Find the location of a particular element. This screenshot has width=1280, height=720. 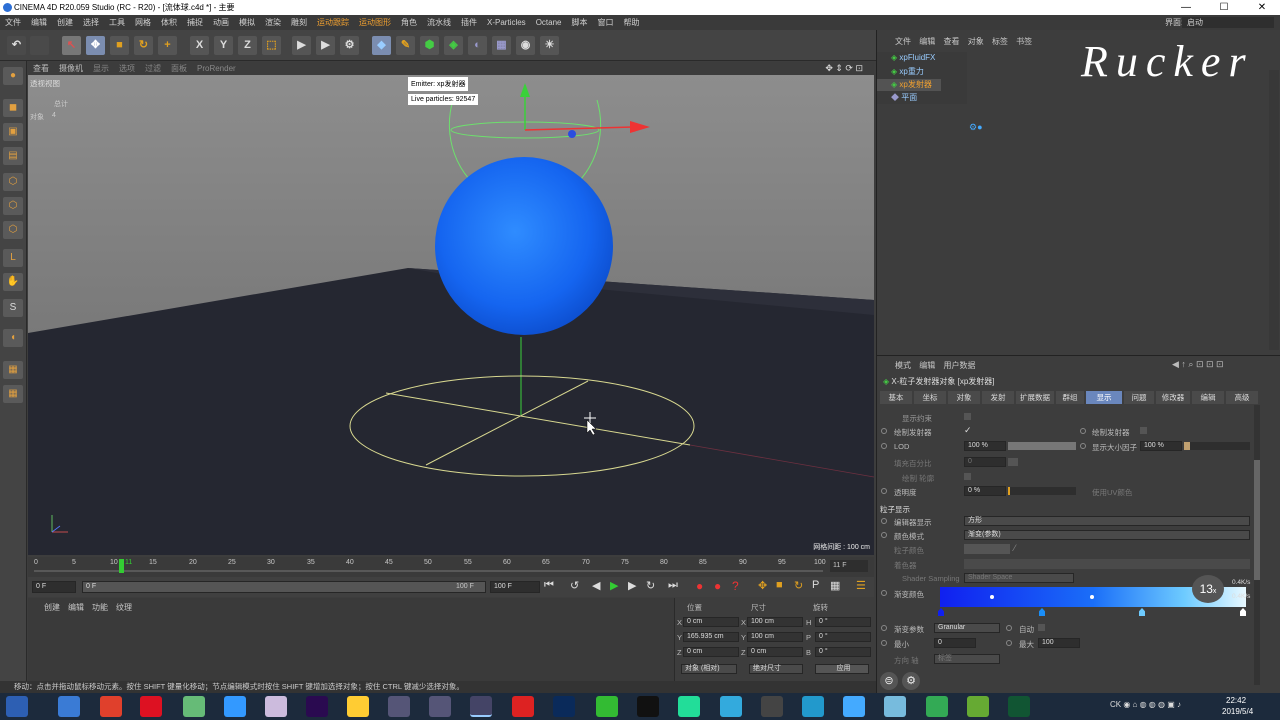

menu-animate: 动画 is located at coordinates (221, 22).